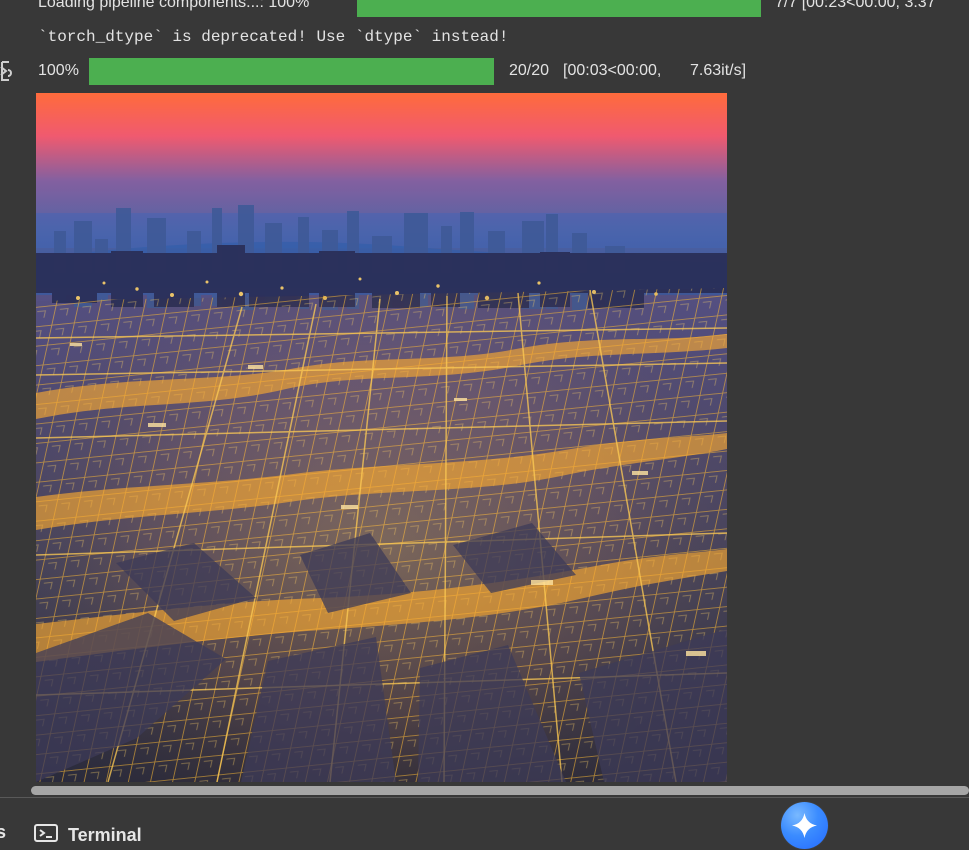  What do you see at coordinates (8, 71) in the screenshot?
I see `output-icon` at bounding box center [8, 71].